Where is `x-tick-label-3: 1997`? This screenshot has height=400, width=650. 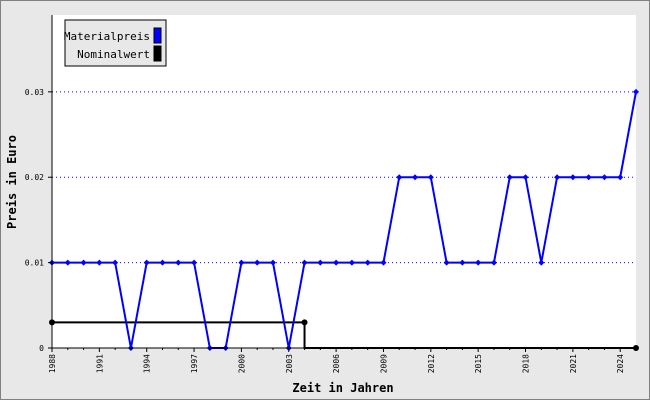 x-tick-label-3: 1997 is located at coordinates (194, 363).